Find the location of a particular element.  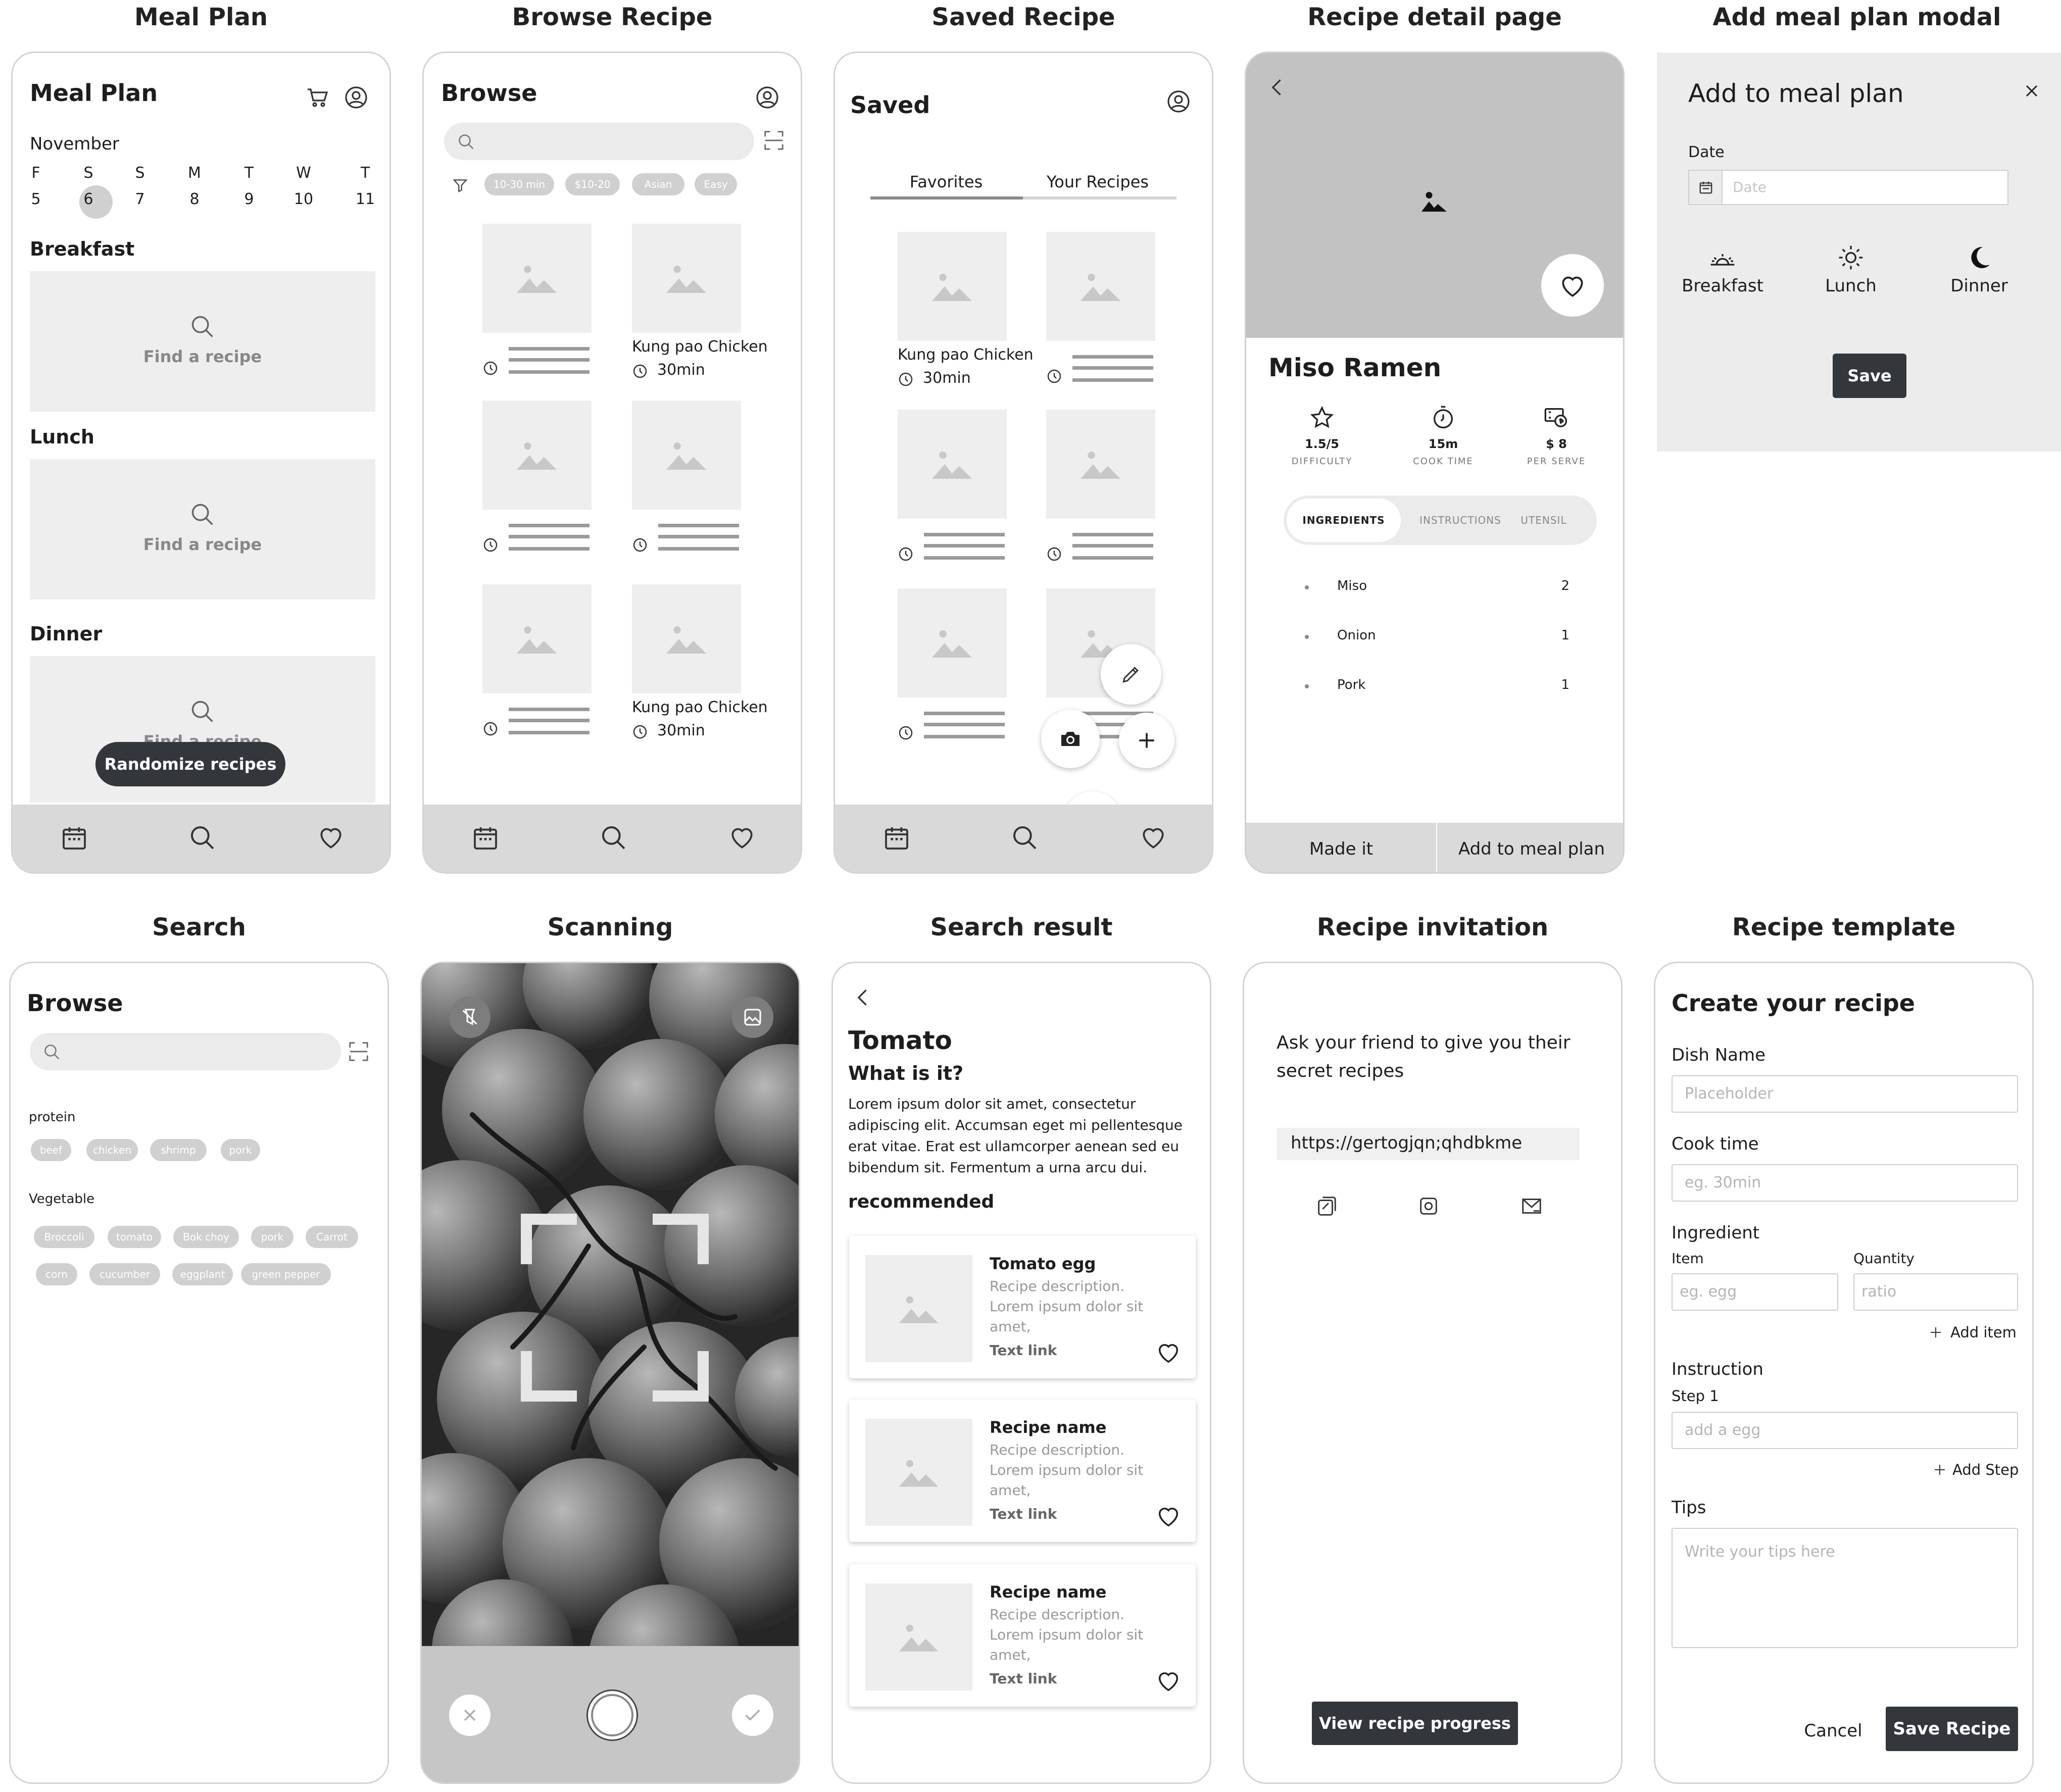

filter-chip: Asian is located at coordinates (658, 184).